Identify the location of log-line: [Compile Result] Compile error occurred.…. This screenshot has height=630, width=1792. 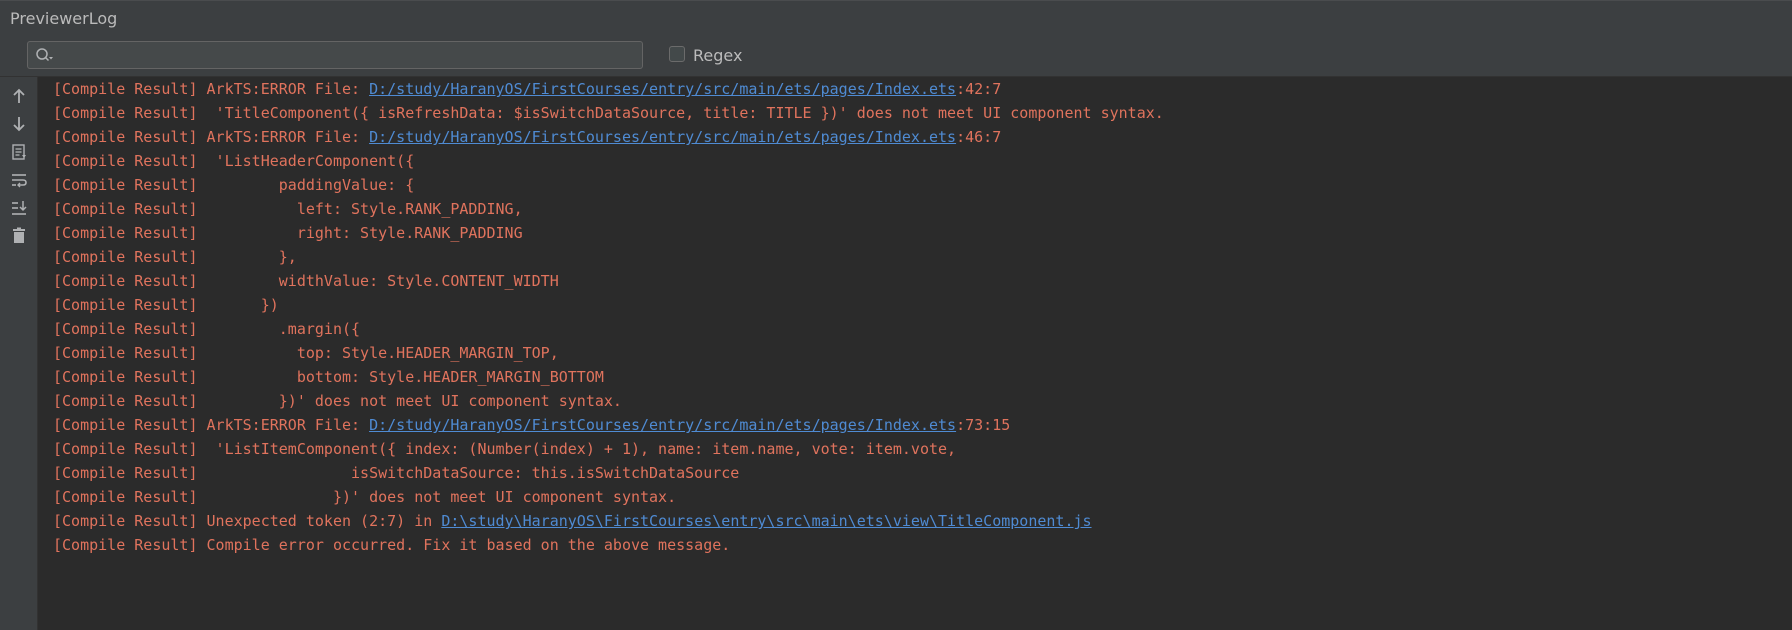
(391, 545).